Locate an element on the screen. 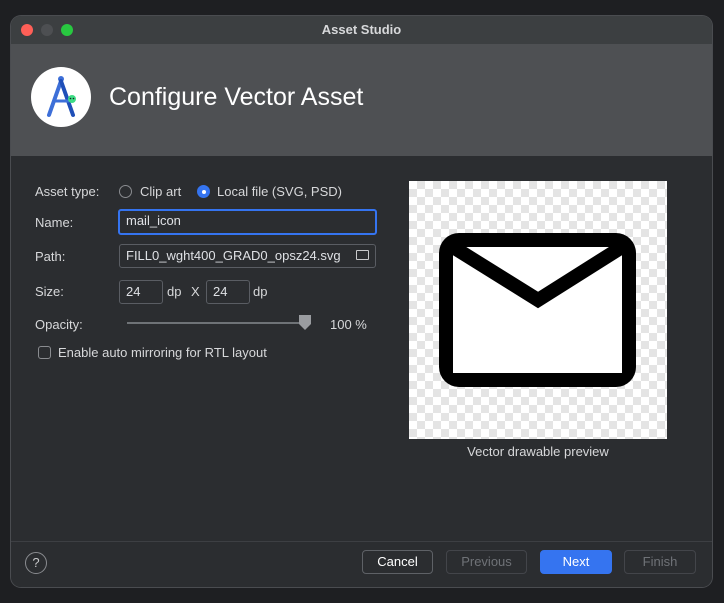 Image resolution: width=724 pixels, height=603 pixels. previous-button: Previous is located at coordinates (486, 562).